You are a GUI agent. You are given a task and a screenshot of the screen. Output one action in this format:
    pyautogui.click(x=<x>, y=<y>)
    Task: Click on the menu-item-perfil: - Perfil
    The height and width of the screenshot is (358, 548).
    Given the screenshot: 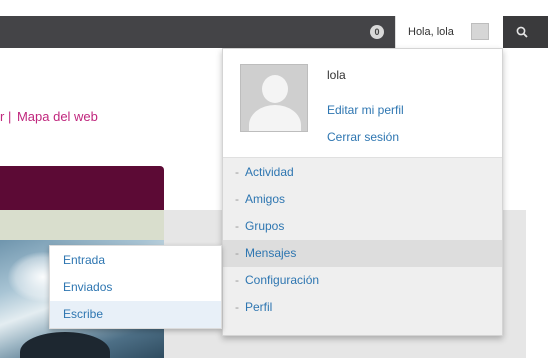 What is the action you would take?
    pyautogui.click(x=362, y=307)
    